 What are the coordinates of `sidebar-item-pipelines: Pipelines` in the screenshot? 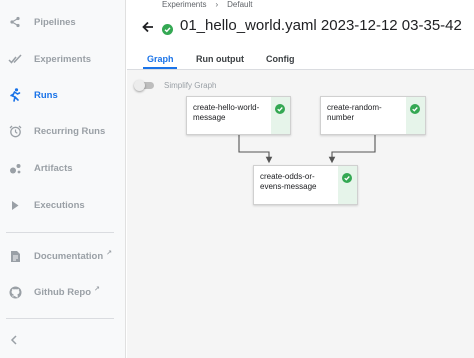 It's located at (62, 22).